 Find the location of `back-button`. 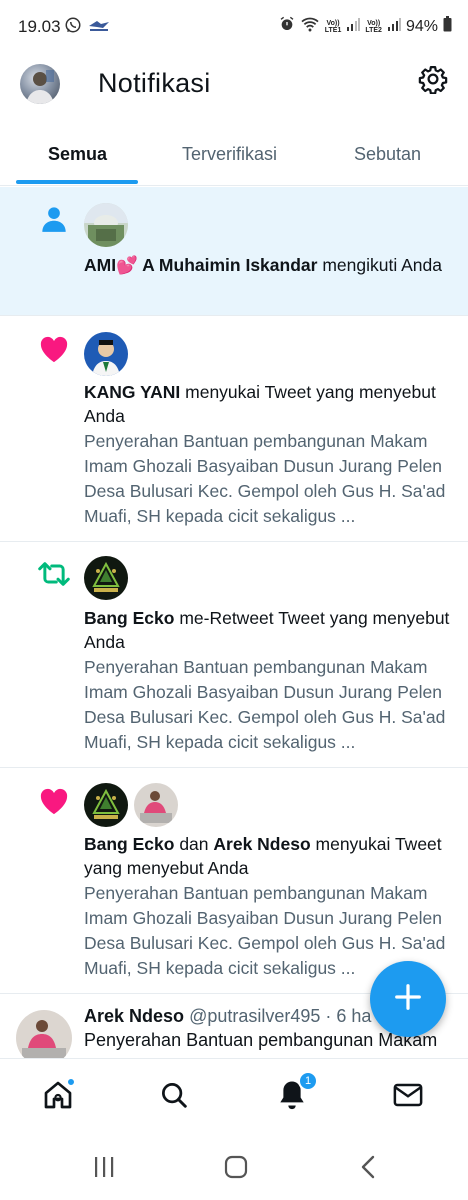

back-button is located at coordinates (368, 1169).